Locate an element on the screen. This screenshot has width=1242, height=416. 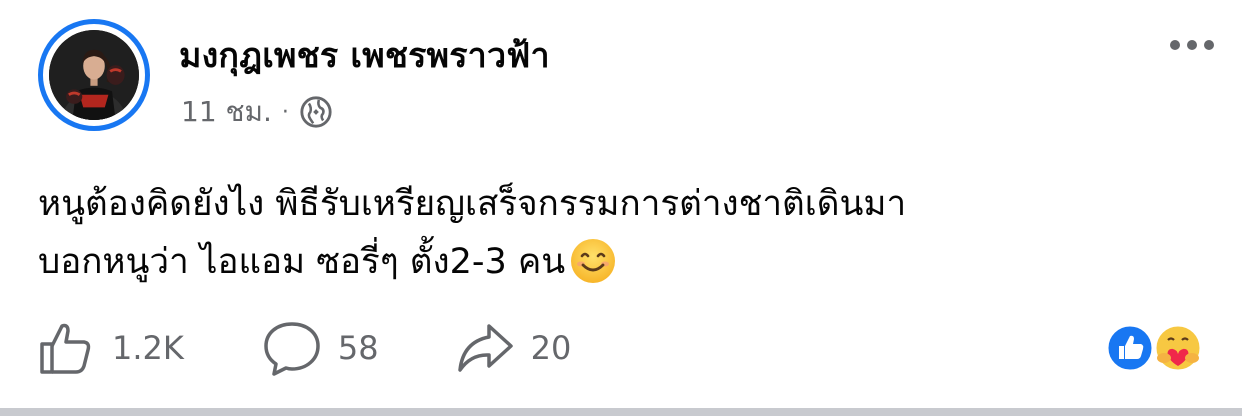
author-name: มงกุฎเพชร เพชรพราวฟ้า is located at coordinates (364, 55).